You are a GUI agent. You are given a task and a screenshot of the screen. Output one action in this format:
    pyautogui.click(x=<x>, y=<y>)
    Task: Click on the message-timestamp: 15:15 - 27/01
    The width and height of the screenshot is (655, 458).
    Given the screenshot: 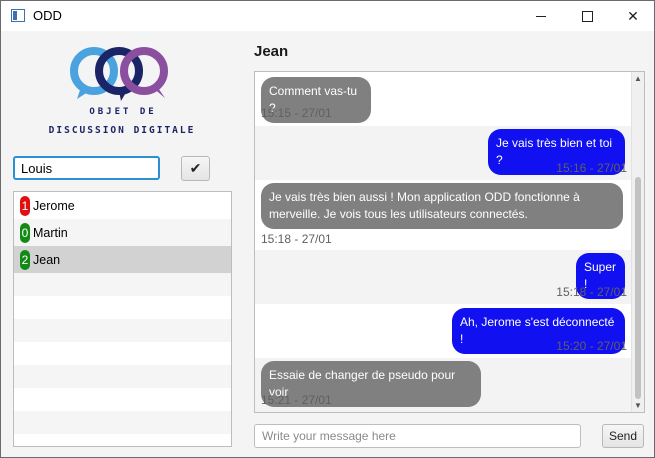 What is the action you would take?
    pyautogui.click(x=296, y=113)
    